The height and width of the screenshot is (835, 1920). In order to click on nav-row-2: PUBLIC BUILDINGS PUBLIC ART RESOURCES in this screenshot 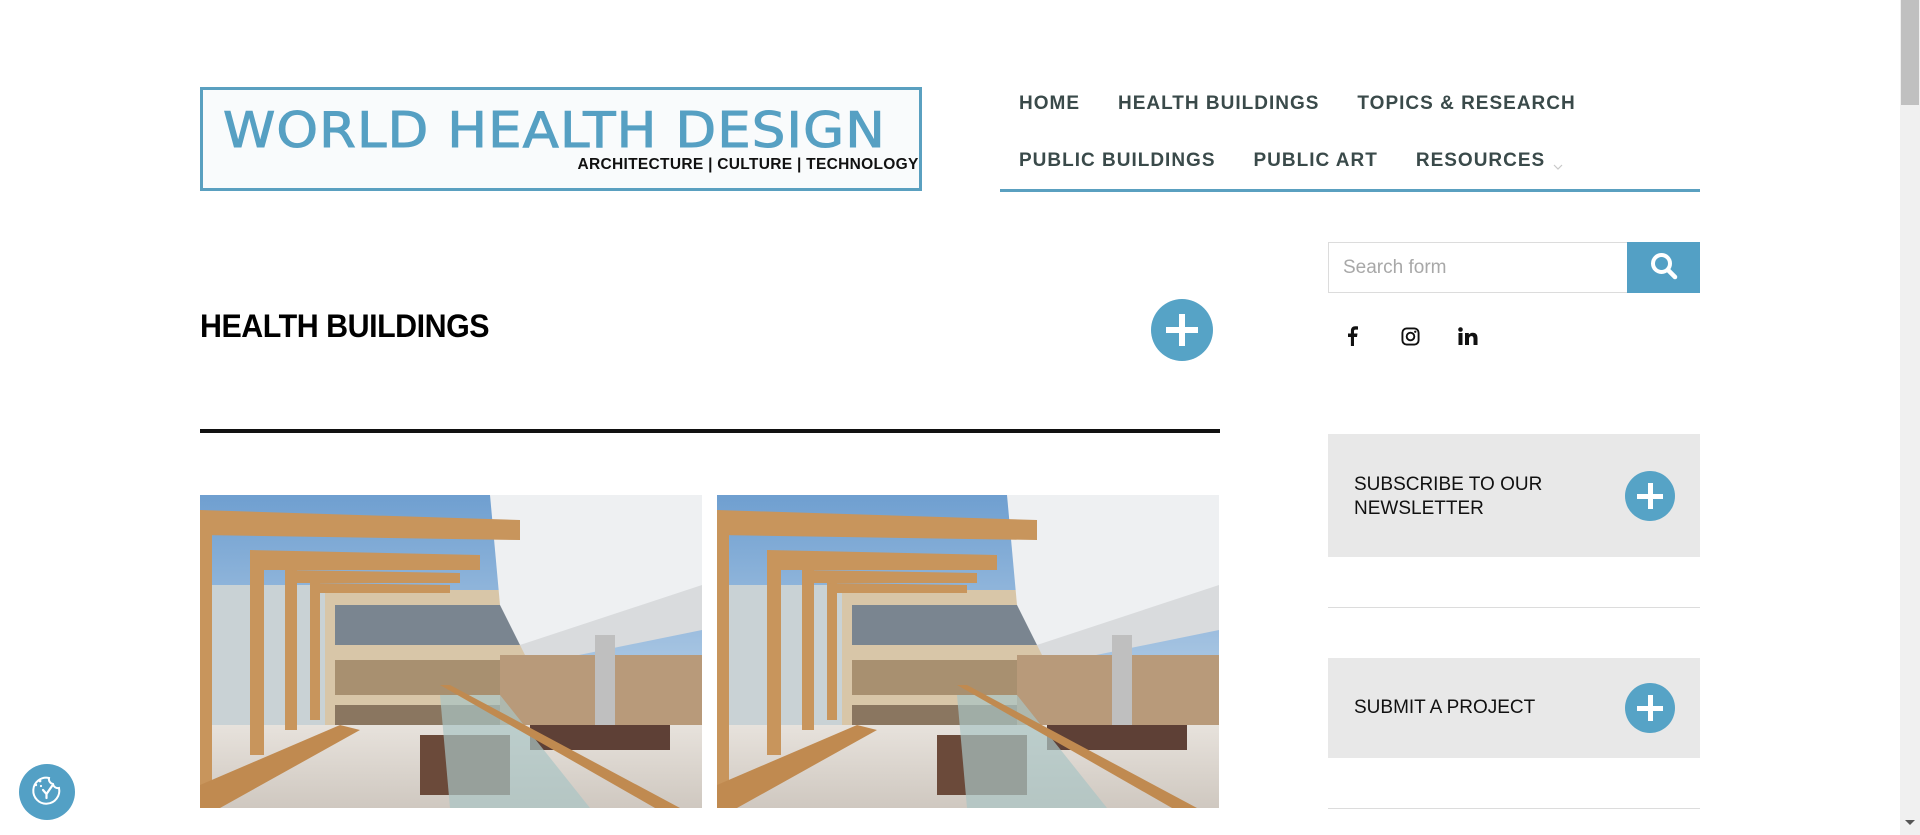, I will do `click(1291, 161)`.